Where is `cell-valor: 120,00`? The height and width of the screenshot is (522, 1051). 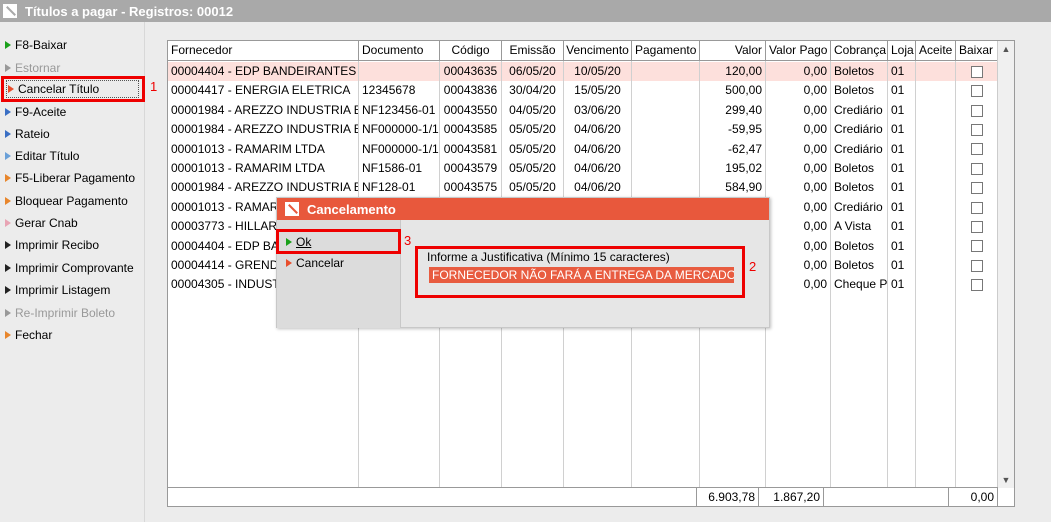
cell-valor: 120,00 is located at coordinates (733, 72).